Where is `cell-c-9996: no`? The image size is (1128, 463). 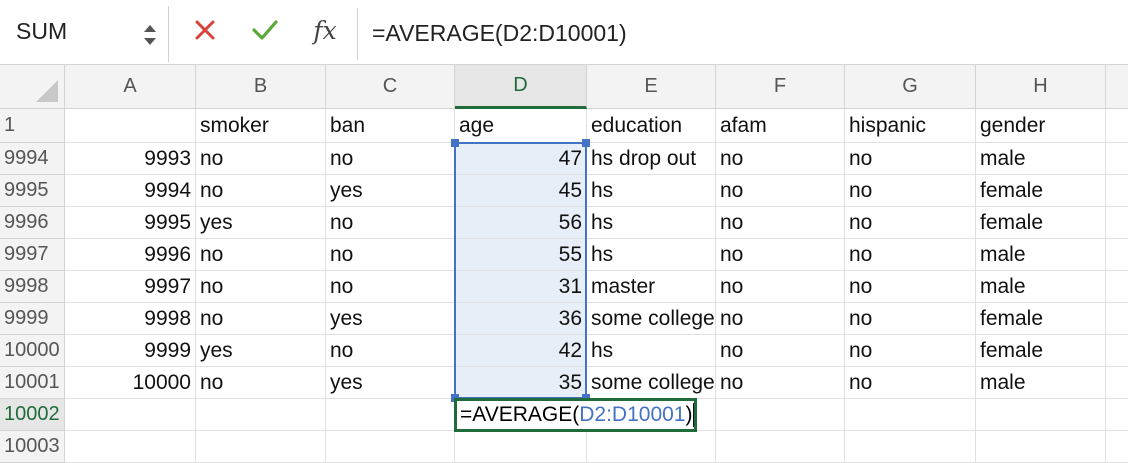 cell-c-9996: no is located at coordinates (390, 223).